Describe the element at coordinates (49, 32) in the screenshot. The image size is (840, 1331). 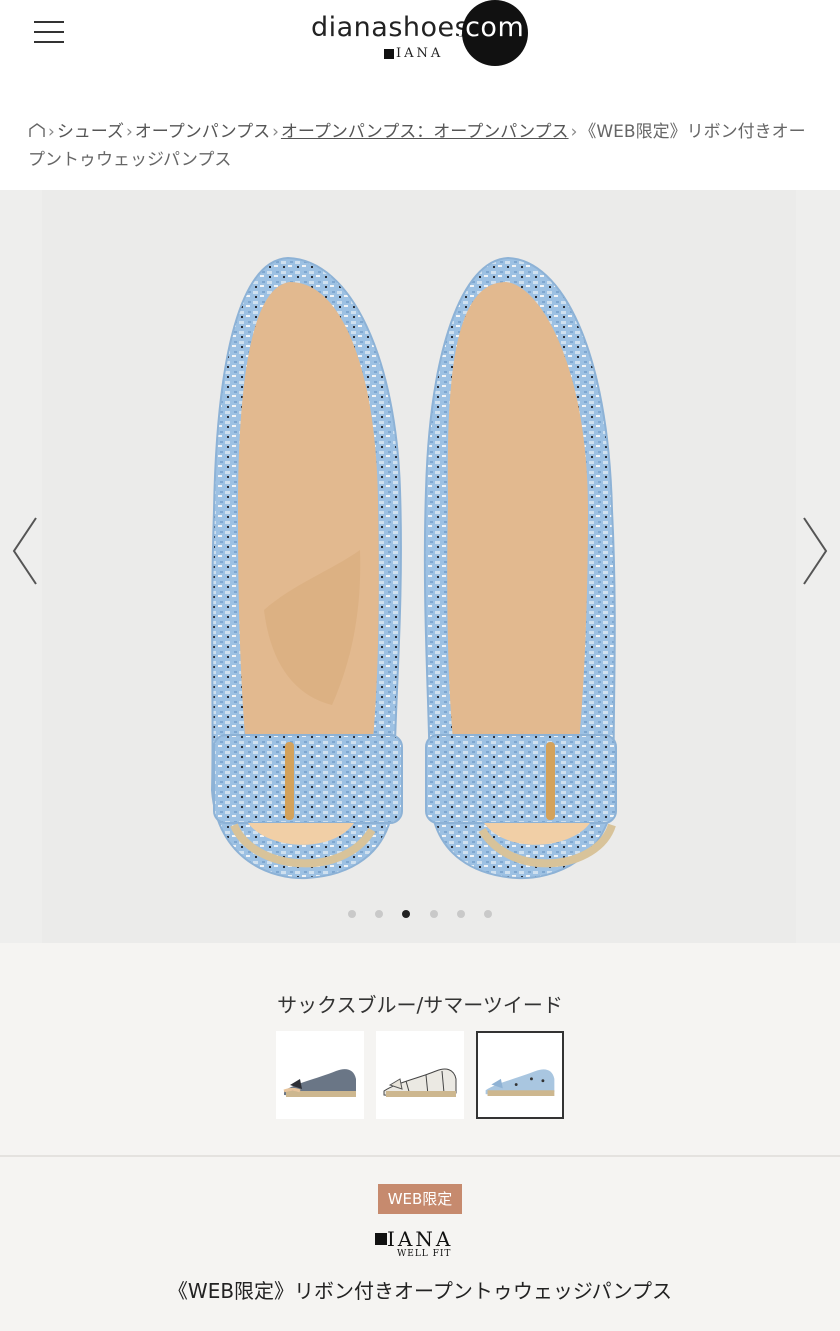
I see `hamburger-menu-icon` at that location.